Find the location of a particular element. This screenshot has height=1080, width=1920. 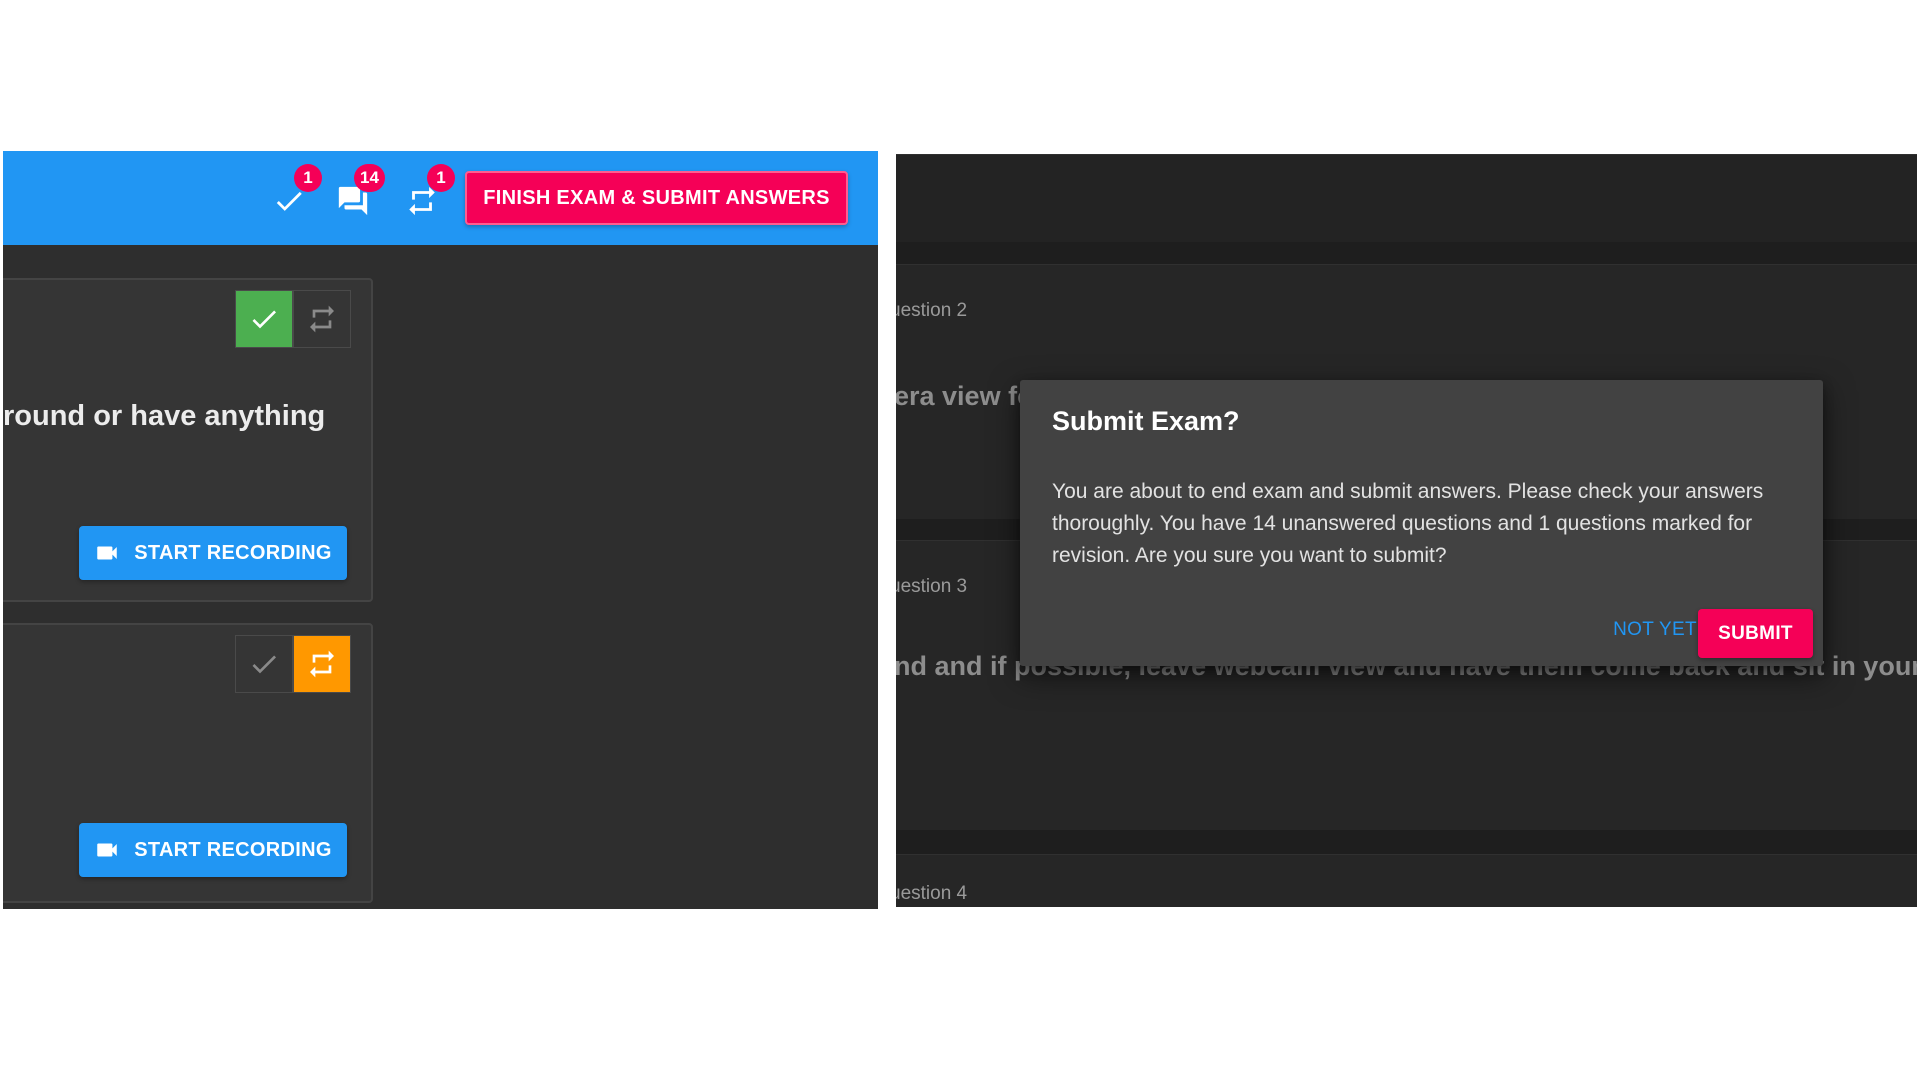

finish-exam-button: FINISH EXAM & SUBMIT ANSWERS is located at coordinates (656, 198).